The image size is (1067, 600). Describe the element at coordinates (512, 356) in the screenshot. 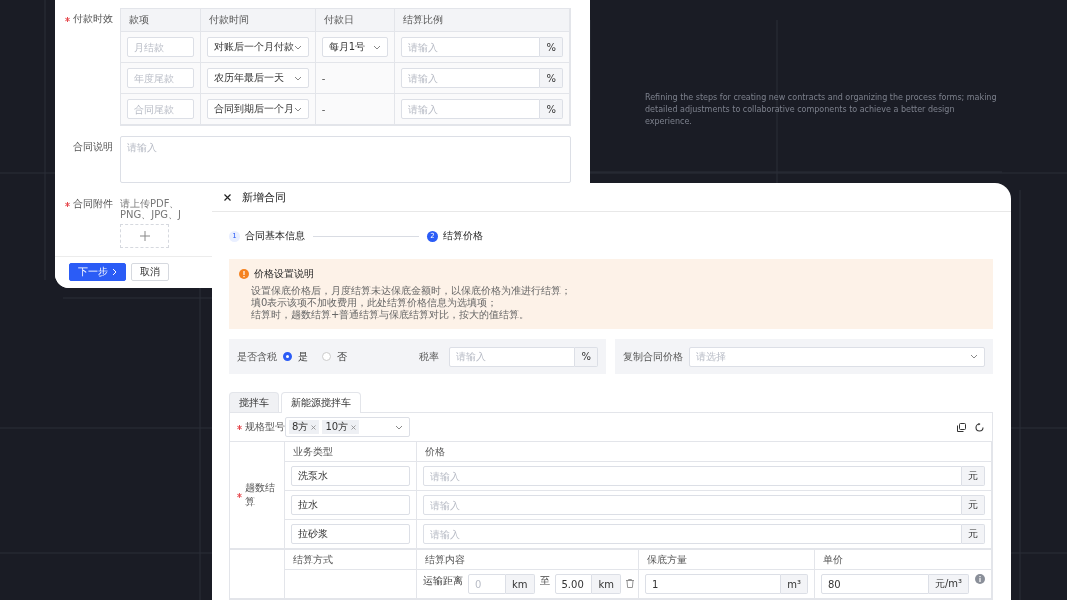

I see `tax-rate-input: 请输入` at that location.